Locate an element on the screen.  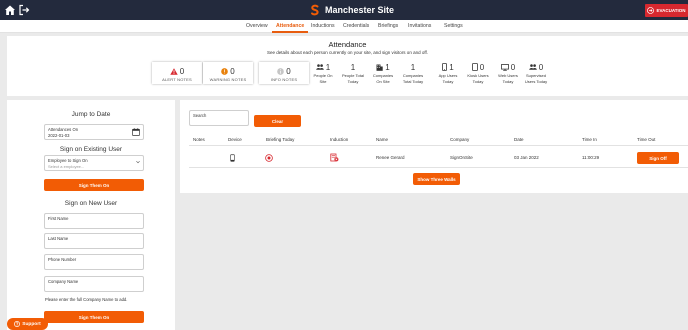
sign-existing-on-button: Sign Them On is located at coordinates (94, 185).